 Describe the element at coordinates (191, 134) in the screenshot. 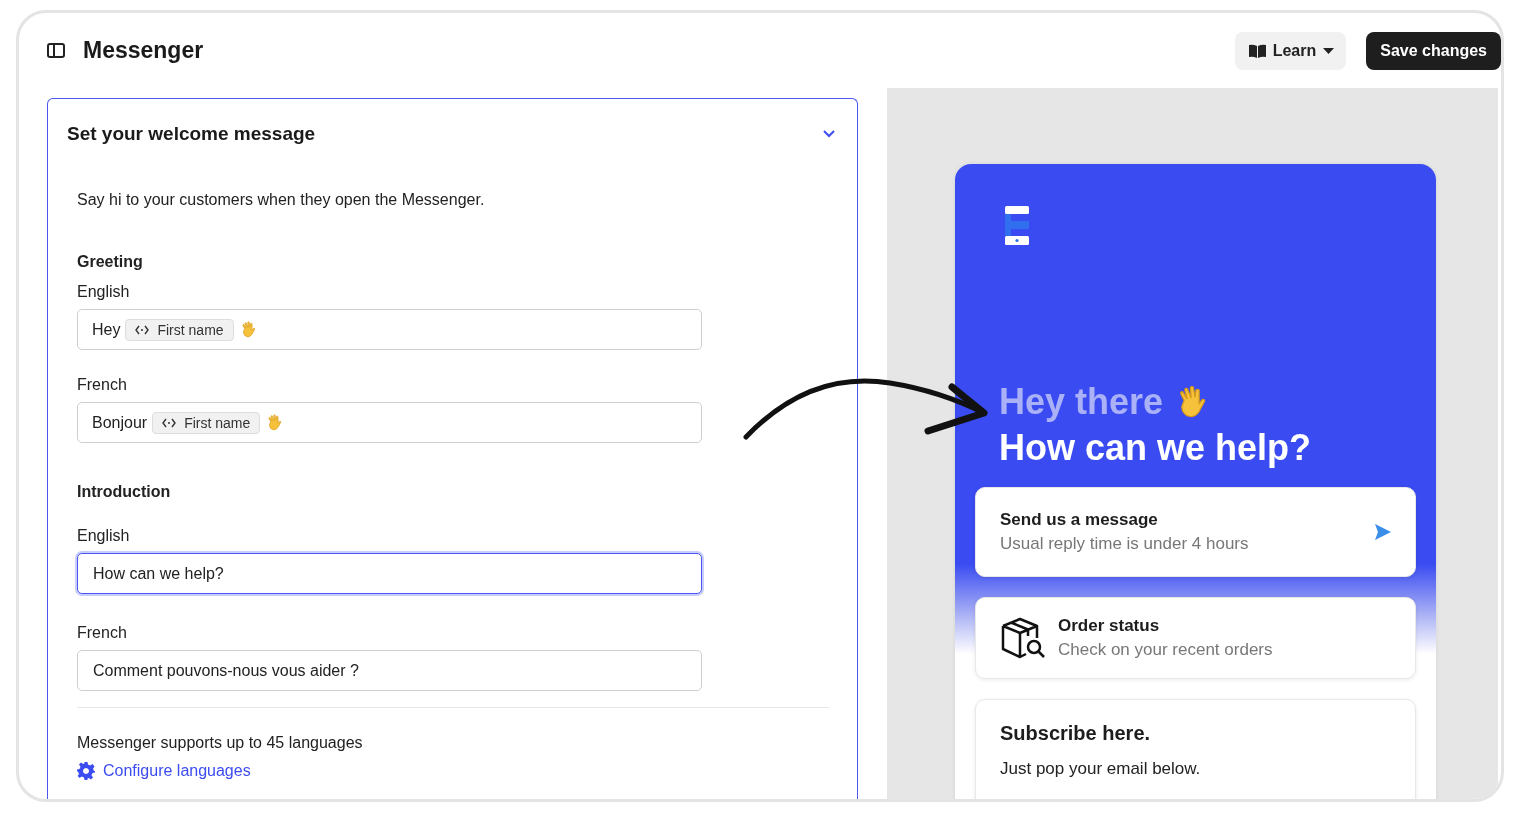

I see `section-title: Set your welcome message` at that location.